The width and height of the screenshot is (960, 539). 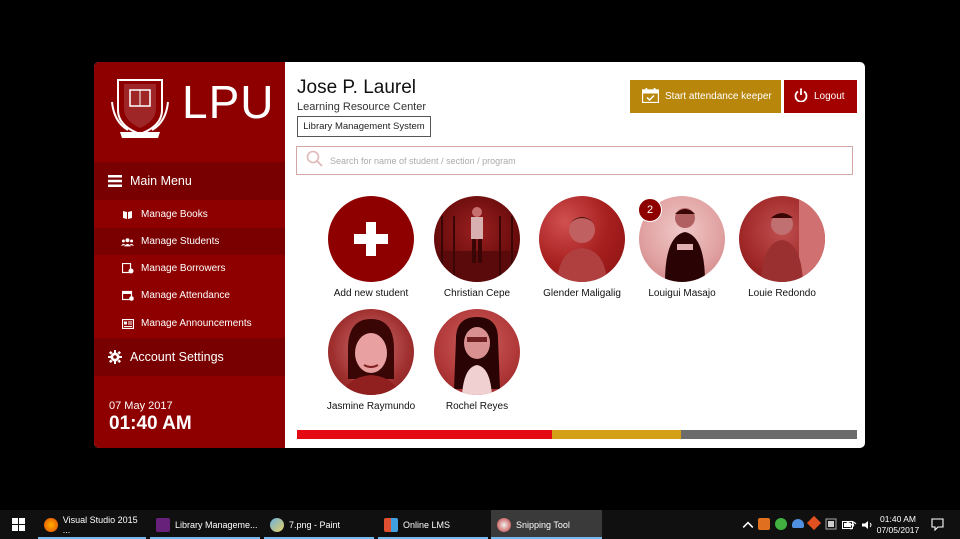 I want to click on sidebar-item-books: Manage Books, so click(x=189, y=214).